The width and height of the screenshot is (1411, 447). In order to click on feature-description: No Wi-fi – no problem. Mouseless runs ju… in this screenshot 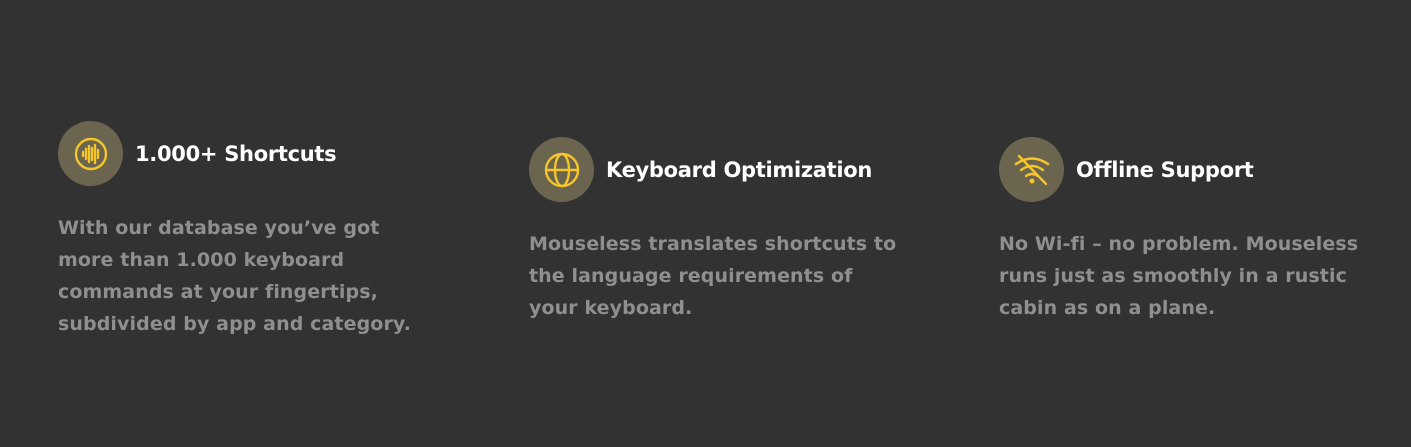, I will do `click(1179, 276)`.